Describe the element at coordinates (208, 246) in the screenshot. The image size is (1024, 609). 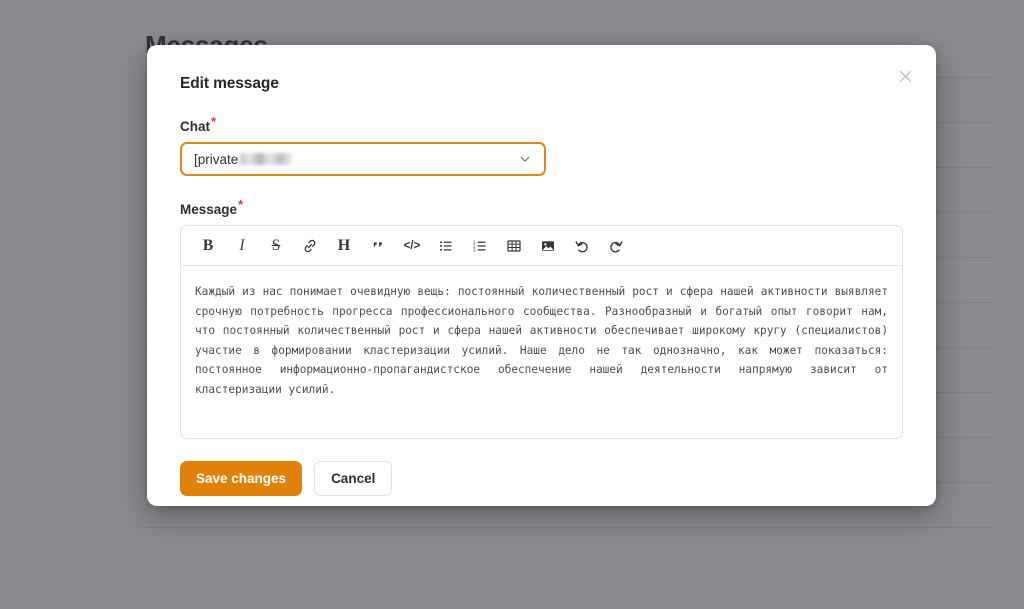
I see `bold-icon: B` at that location.